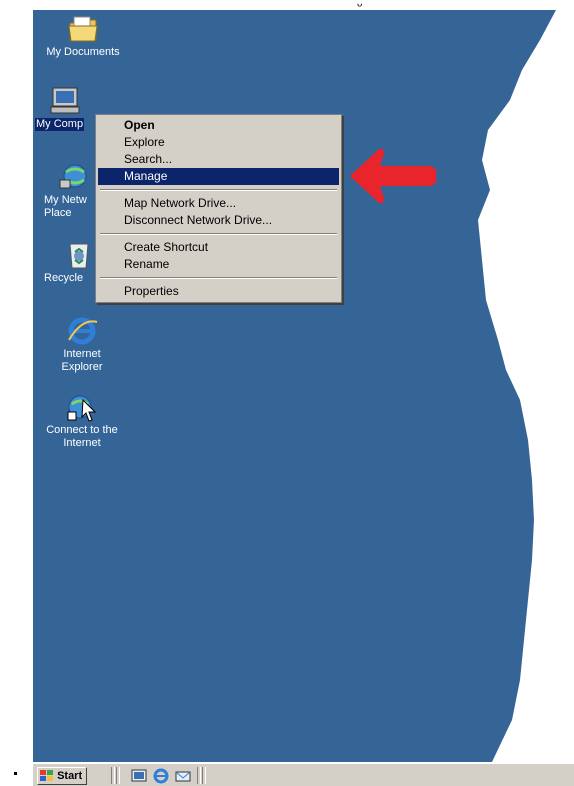  Describe the element at coordinates (218, 247) in the screenshot. I see `menu-item-create-shortcut: Create Shortcut` at that location.